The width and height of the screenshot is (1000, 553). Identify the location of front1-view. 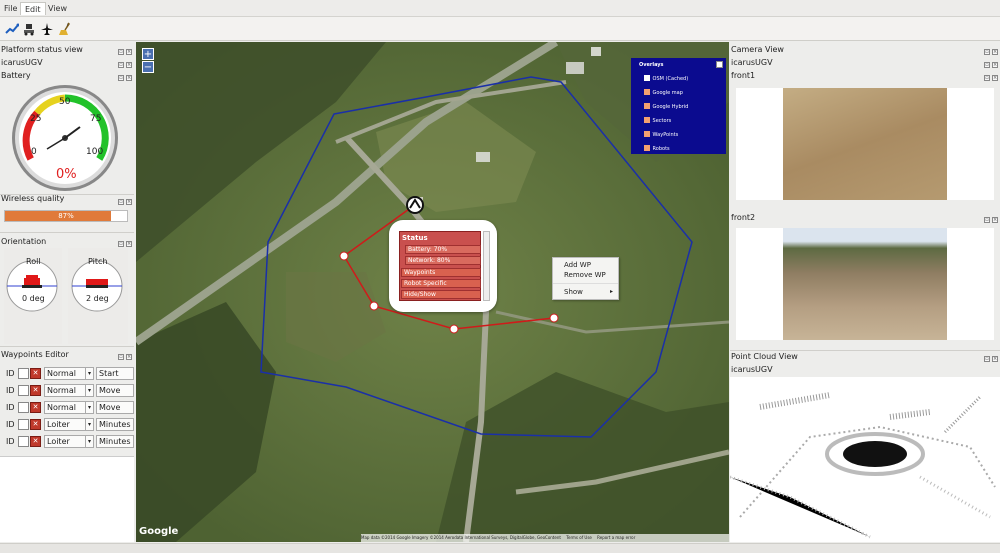
(865, 144).